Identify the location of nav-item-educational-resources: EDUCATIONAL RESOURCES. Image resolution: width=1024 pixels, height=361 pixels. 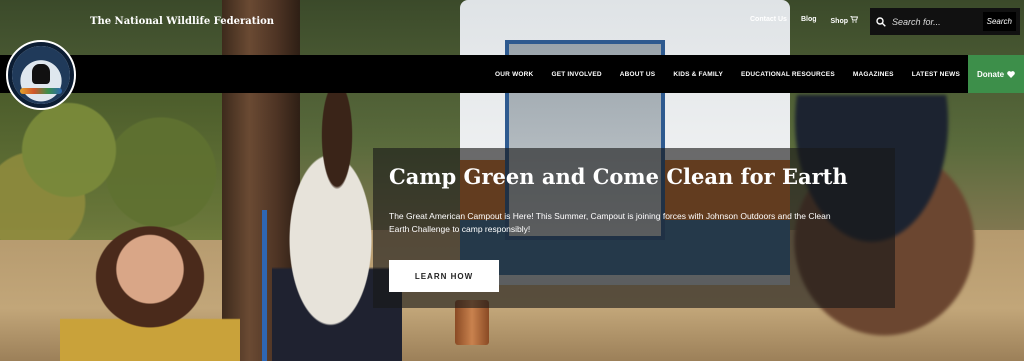
(788, 74).